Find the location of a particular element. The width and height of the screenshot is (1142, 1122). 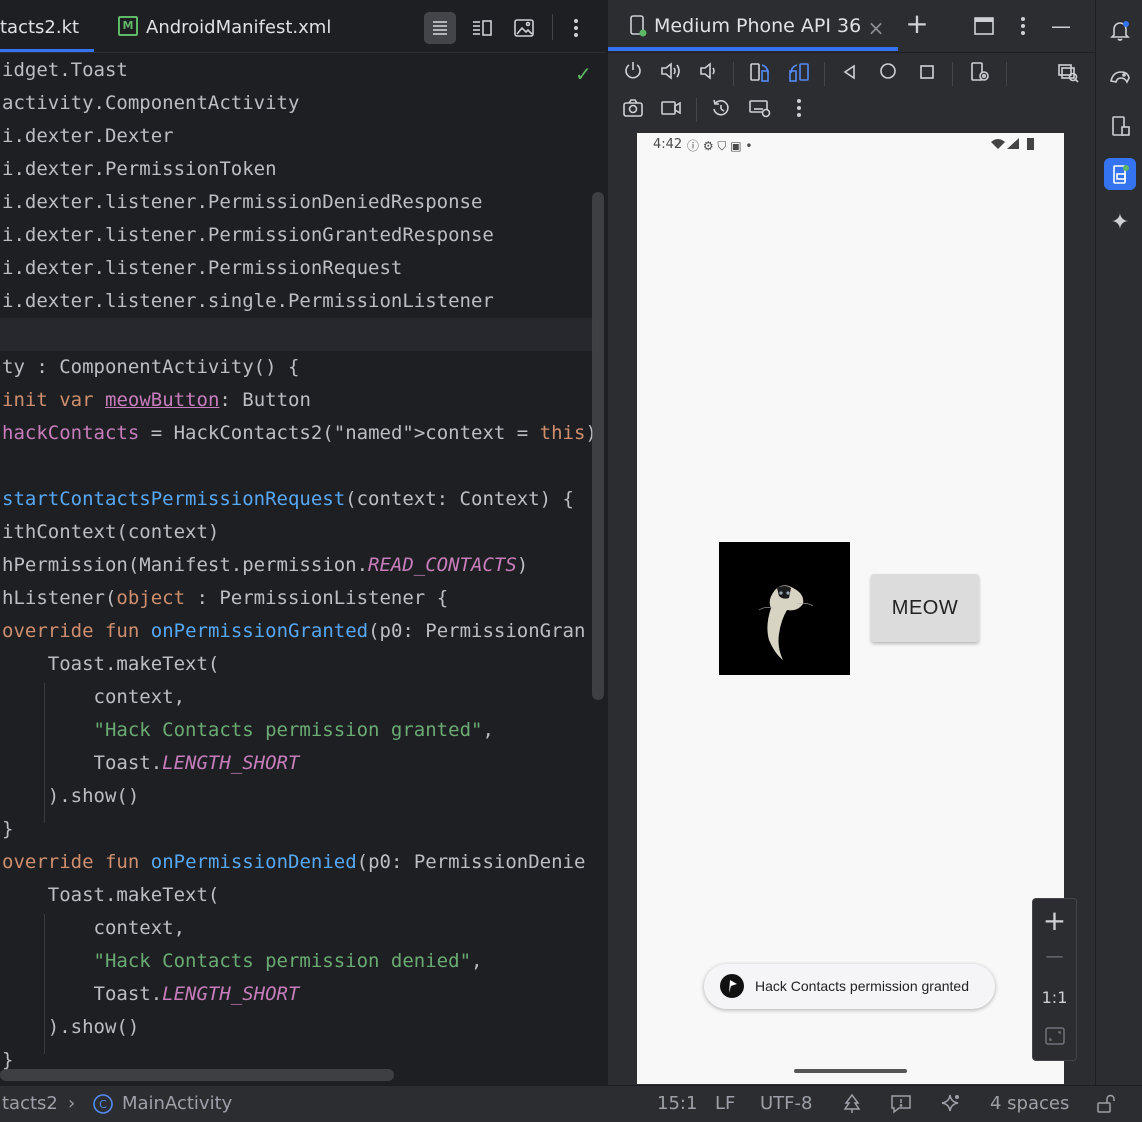

tab-android-manifest: M AndroidManifest.xml is located at coordinates (224, 26).